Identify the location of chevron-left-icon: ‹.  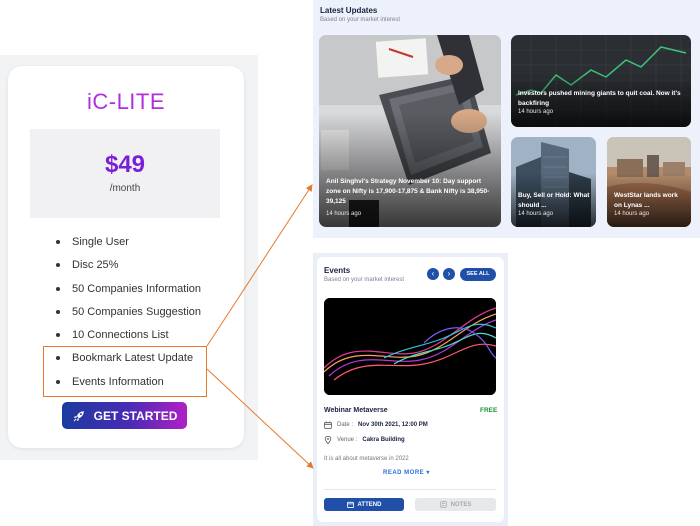
(433, 273).